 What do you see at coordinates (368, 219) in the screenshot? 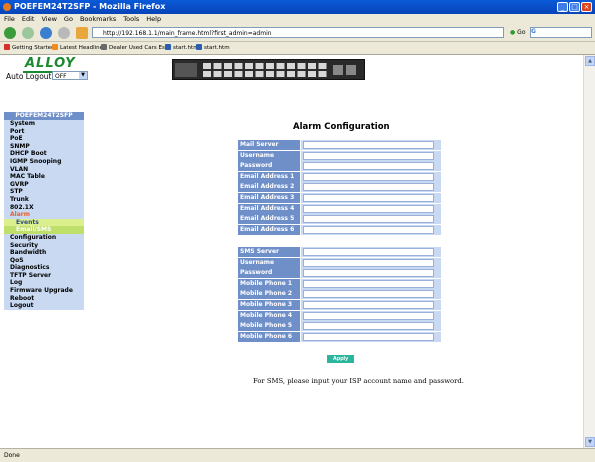
I see `email-address-5-input` at bounding box center [368, 219].